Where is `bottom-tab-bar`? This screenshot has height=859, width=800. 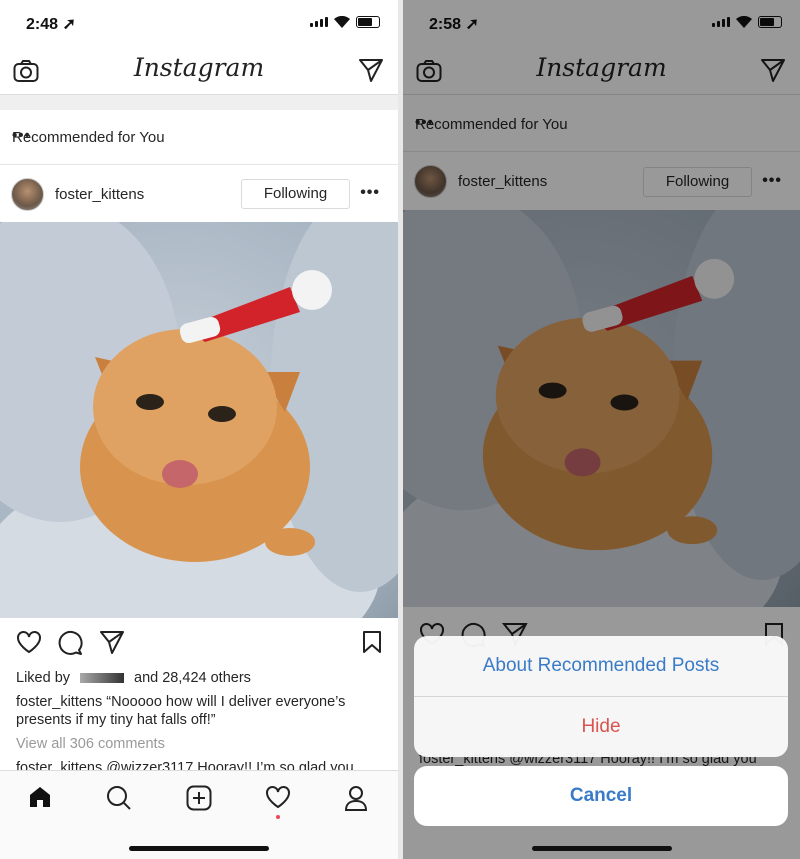 bottom-tab-bar is located at coordinates (199, 814).